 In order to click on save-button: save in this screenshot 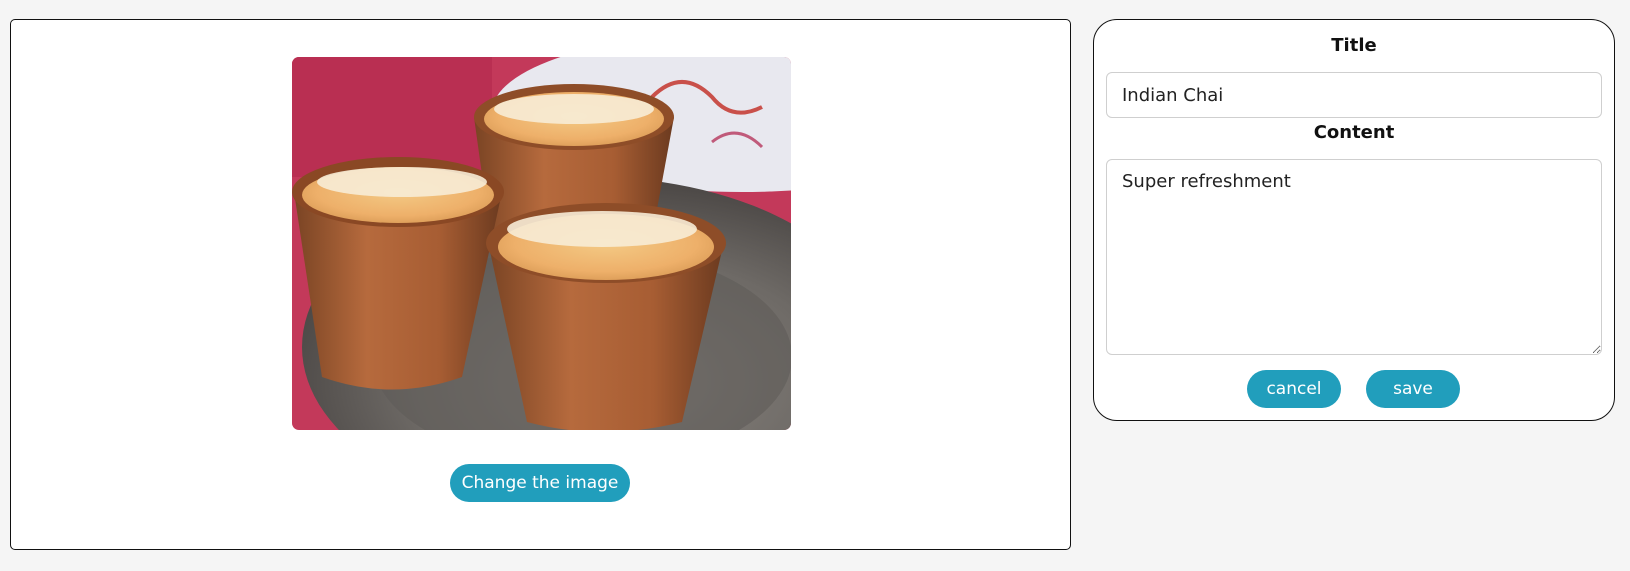, I will do `click(1413, 389)`.